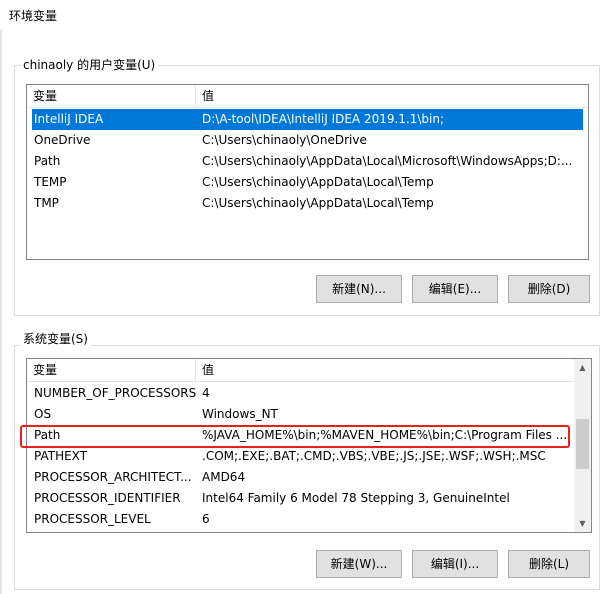 The height and width of the screenshot is (594, 610). What do you see at coordinates (300, 477) in the screenshot?
I see `system-var-row: PROCESSOR_ARCHITECT... AMD64` at bounding box center [300, 477].